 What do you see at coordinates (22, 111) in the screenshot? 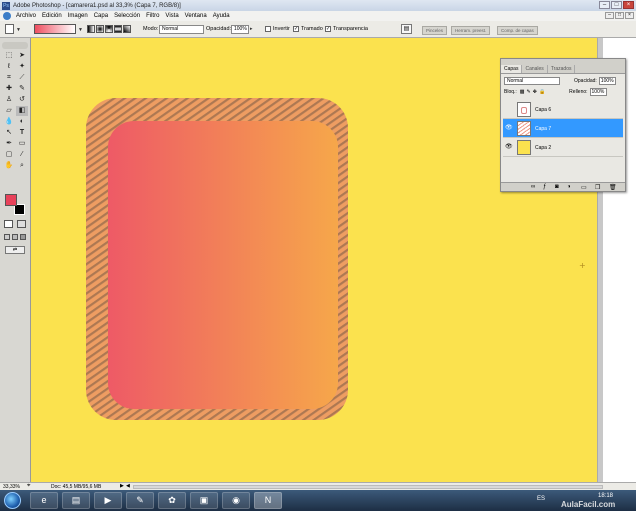
I see `gradient-tool-icon: ◧` at bounding box center [22, 111].